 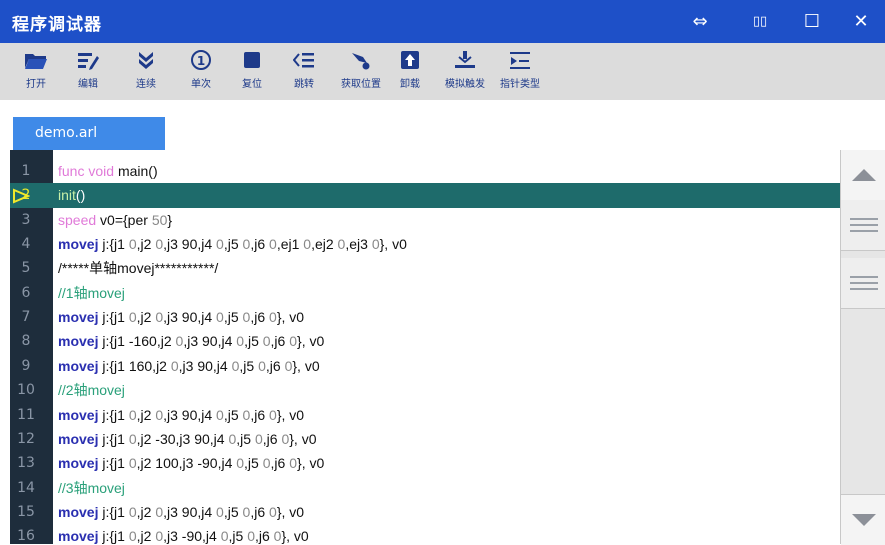 I want to click on close-icon: ✕, so click(x=861, y=21).